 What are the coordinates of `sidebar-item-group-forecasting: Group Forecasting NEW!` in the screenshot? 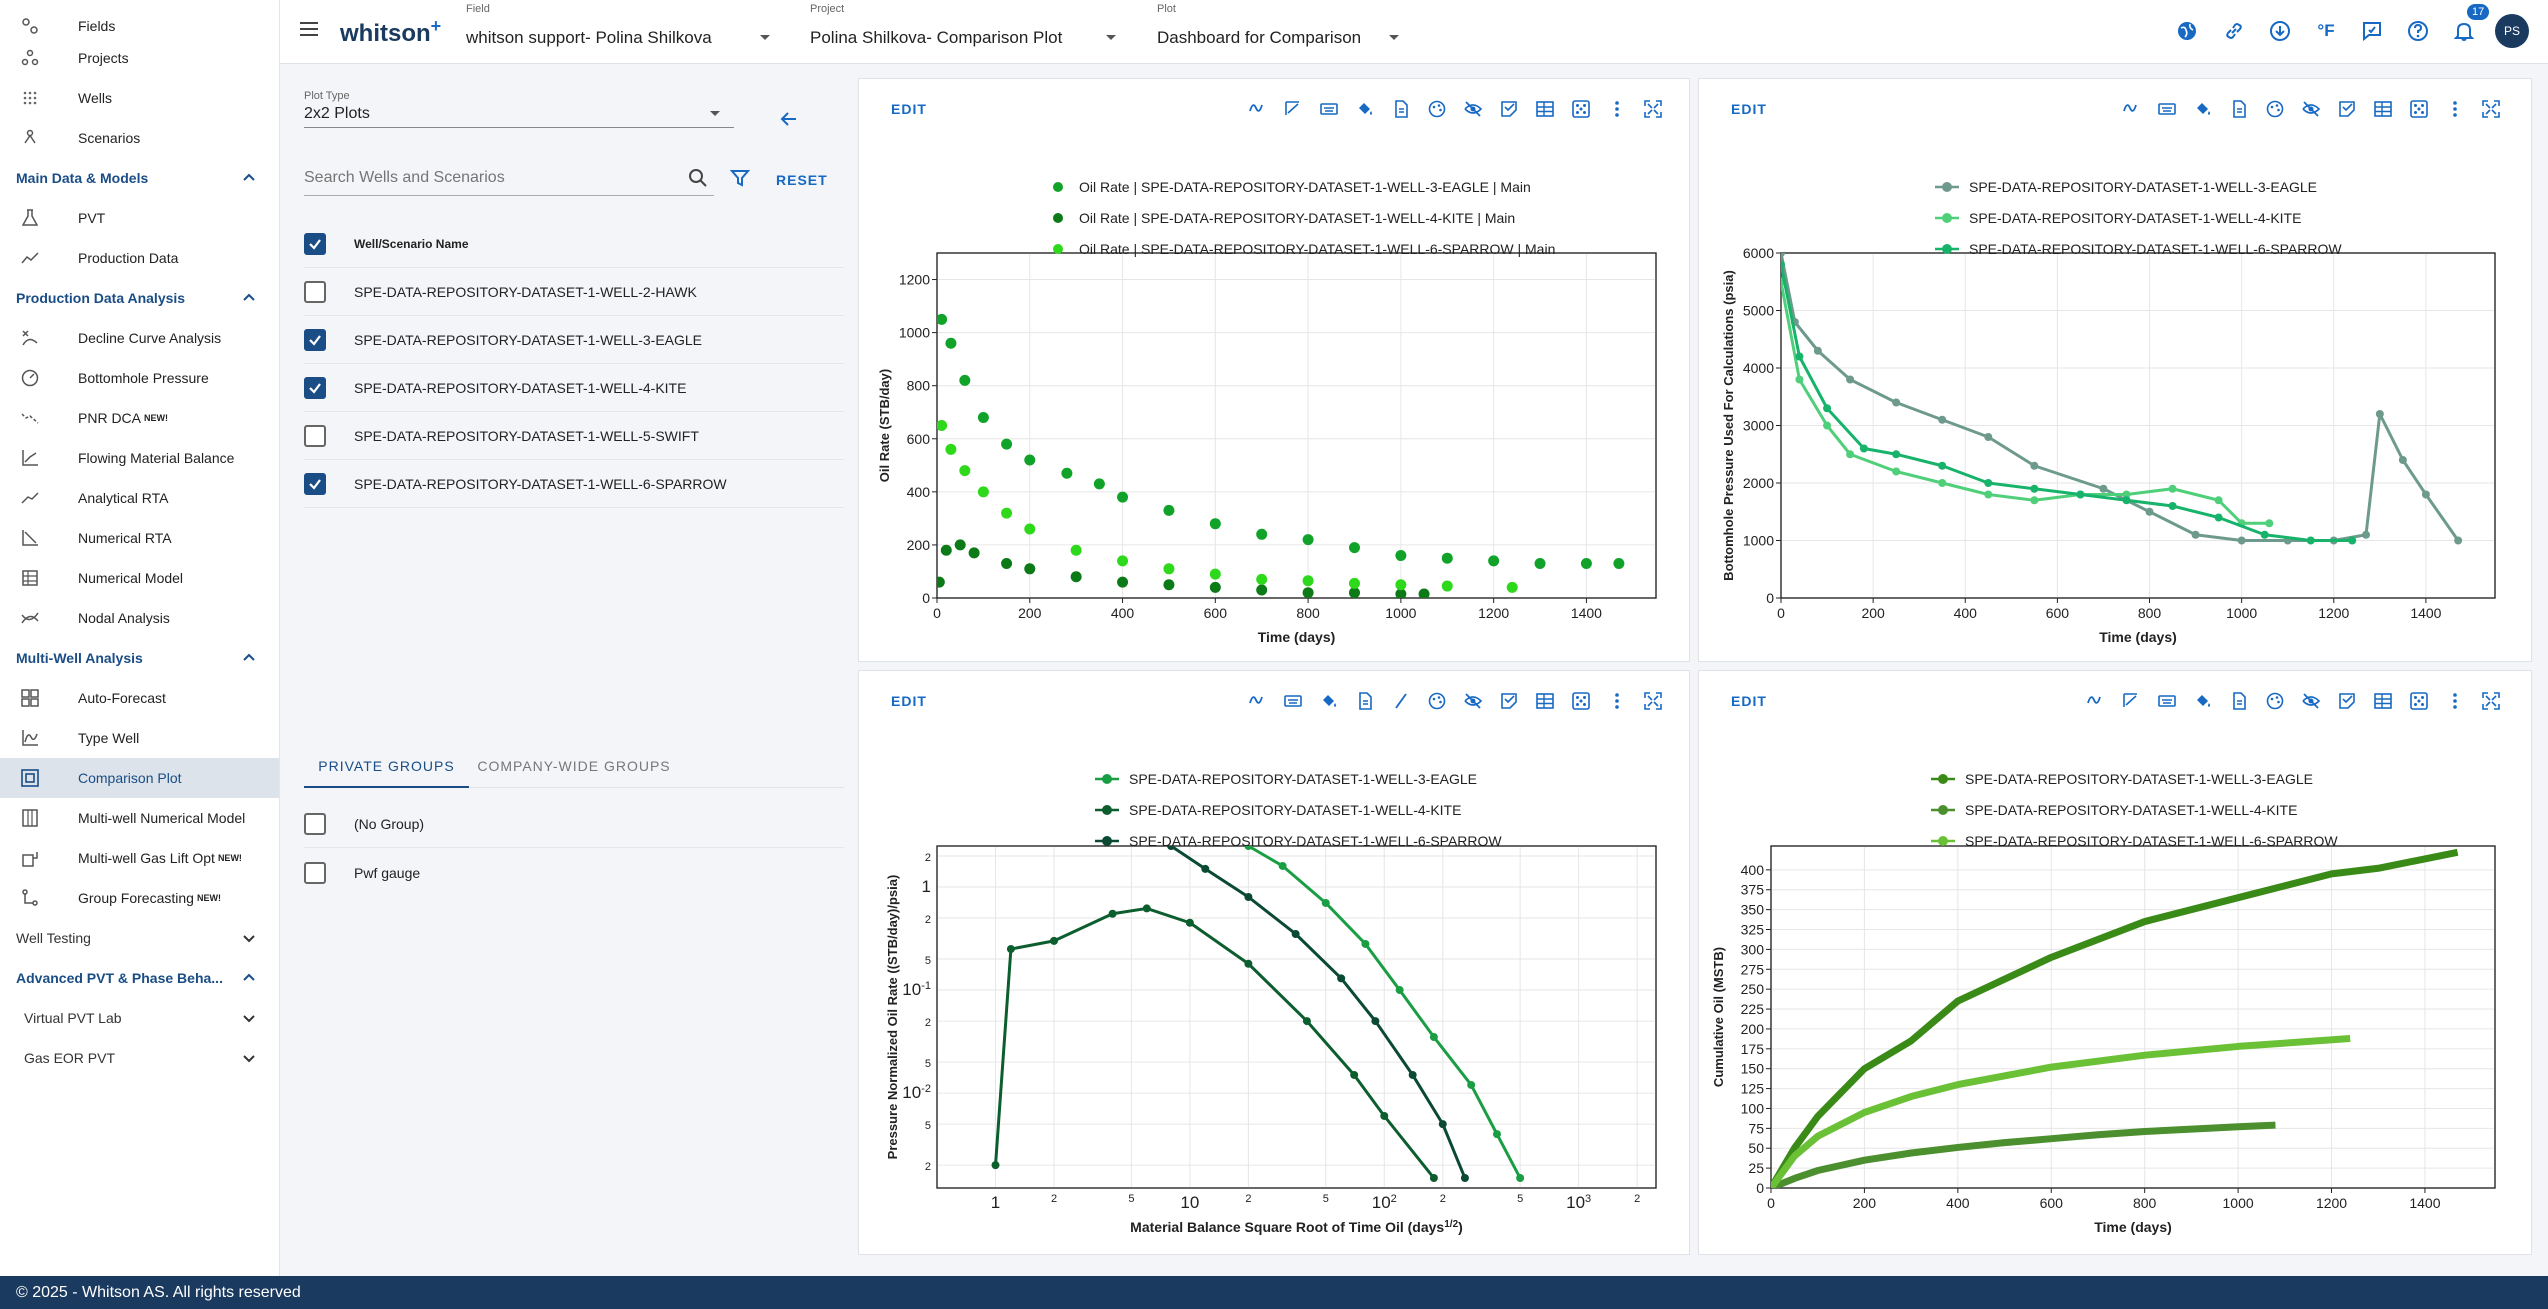 It's located at (139, 898).